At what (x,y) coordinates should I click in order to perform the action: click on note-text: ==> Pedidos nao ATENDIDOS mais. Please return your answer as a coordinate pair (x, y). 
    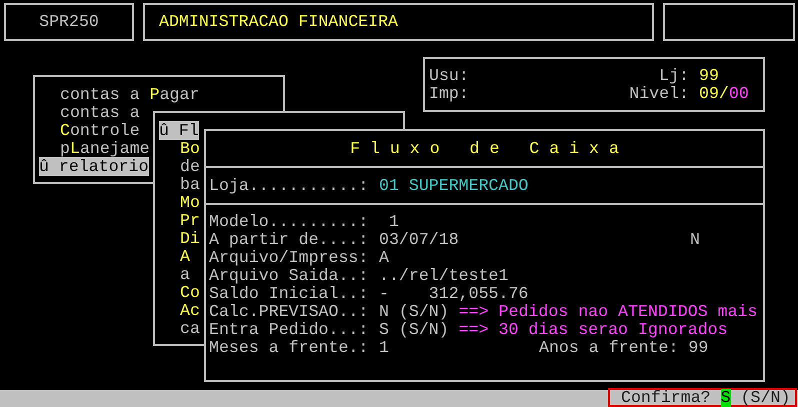
    Looking at the image, I should click on (608, 312).